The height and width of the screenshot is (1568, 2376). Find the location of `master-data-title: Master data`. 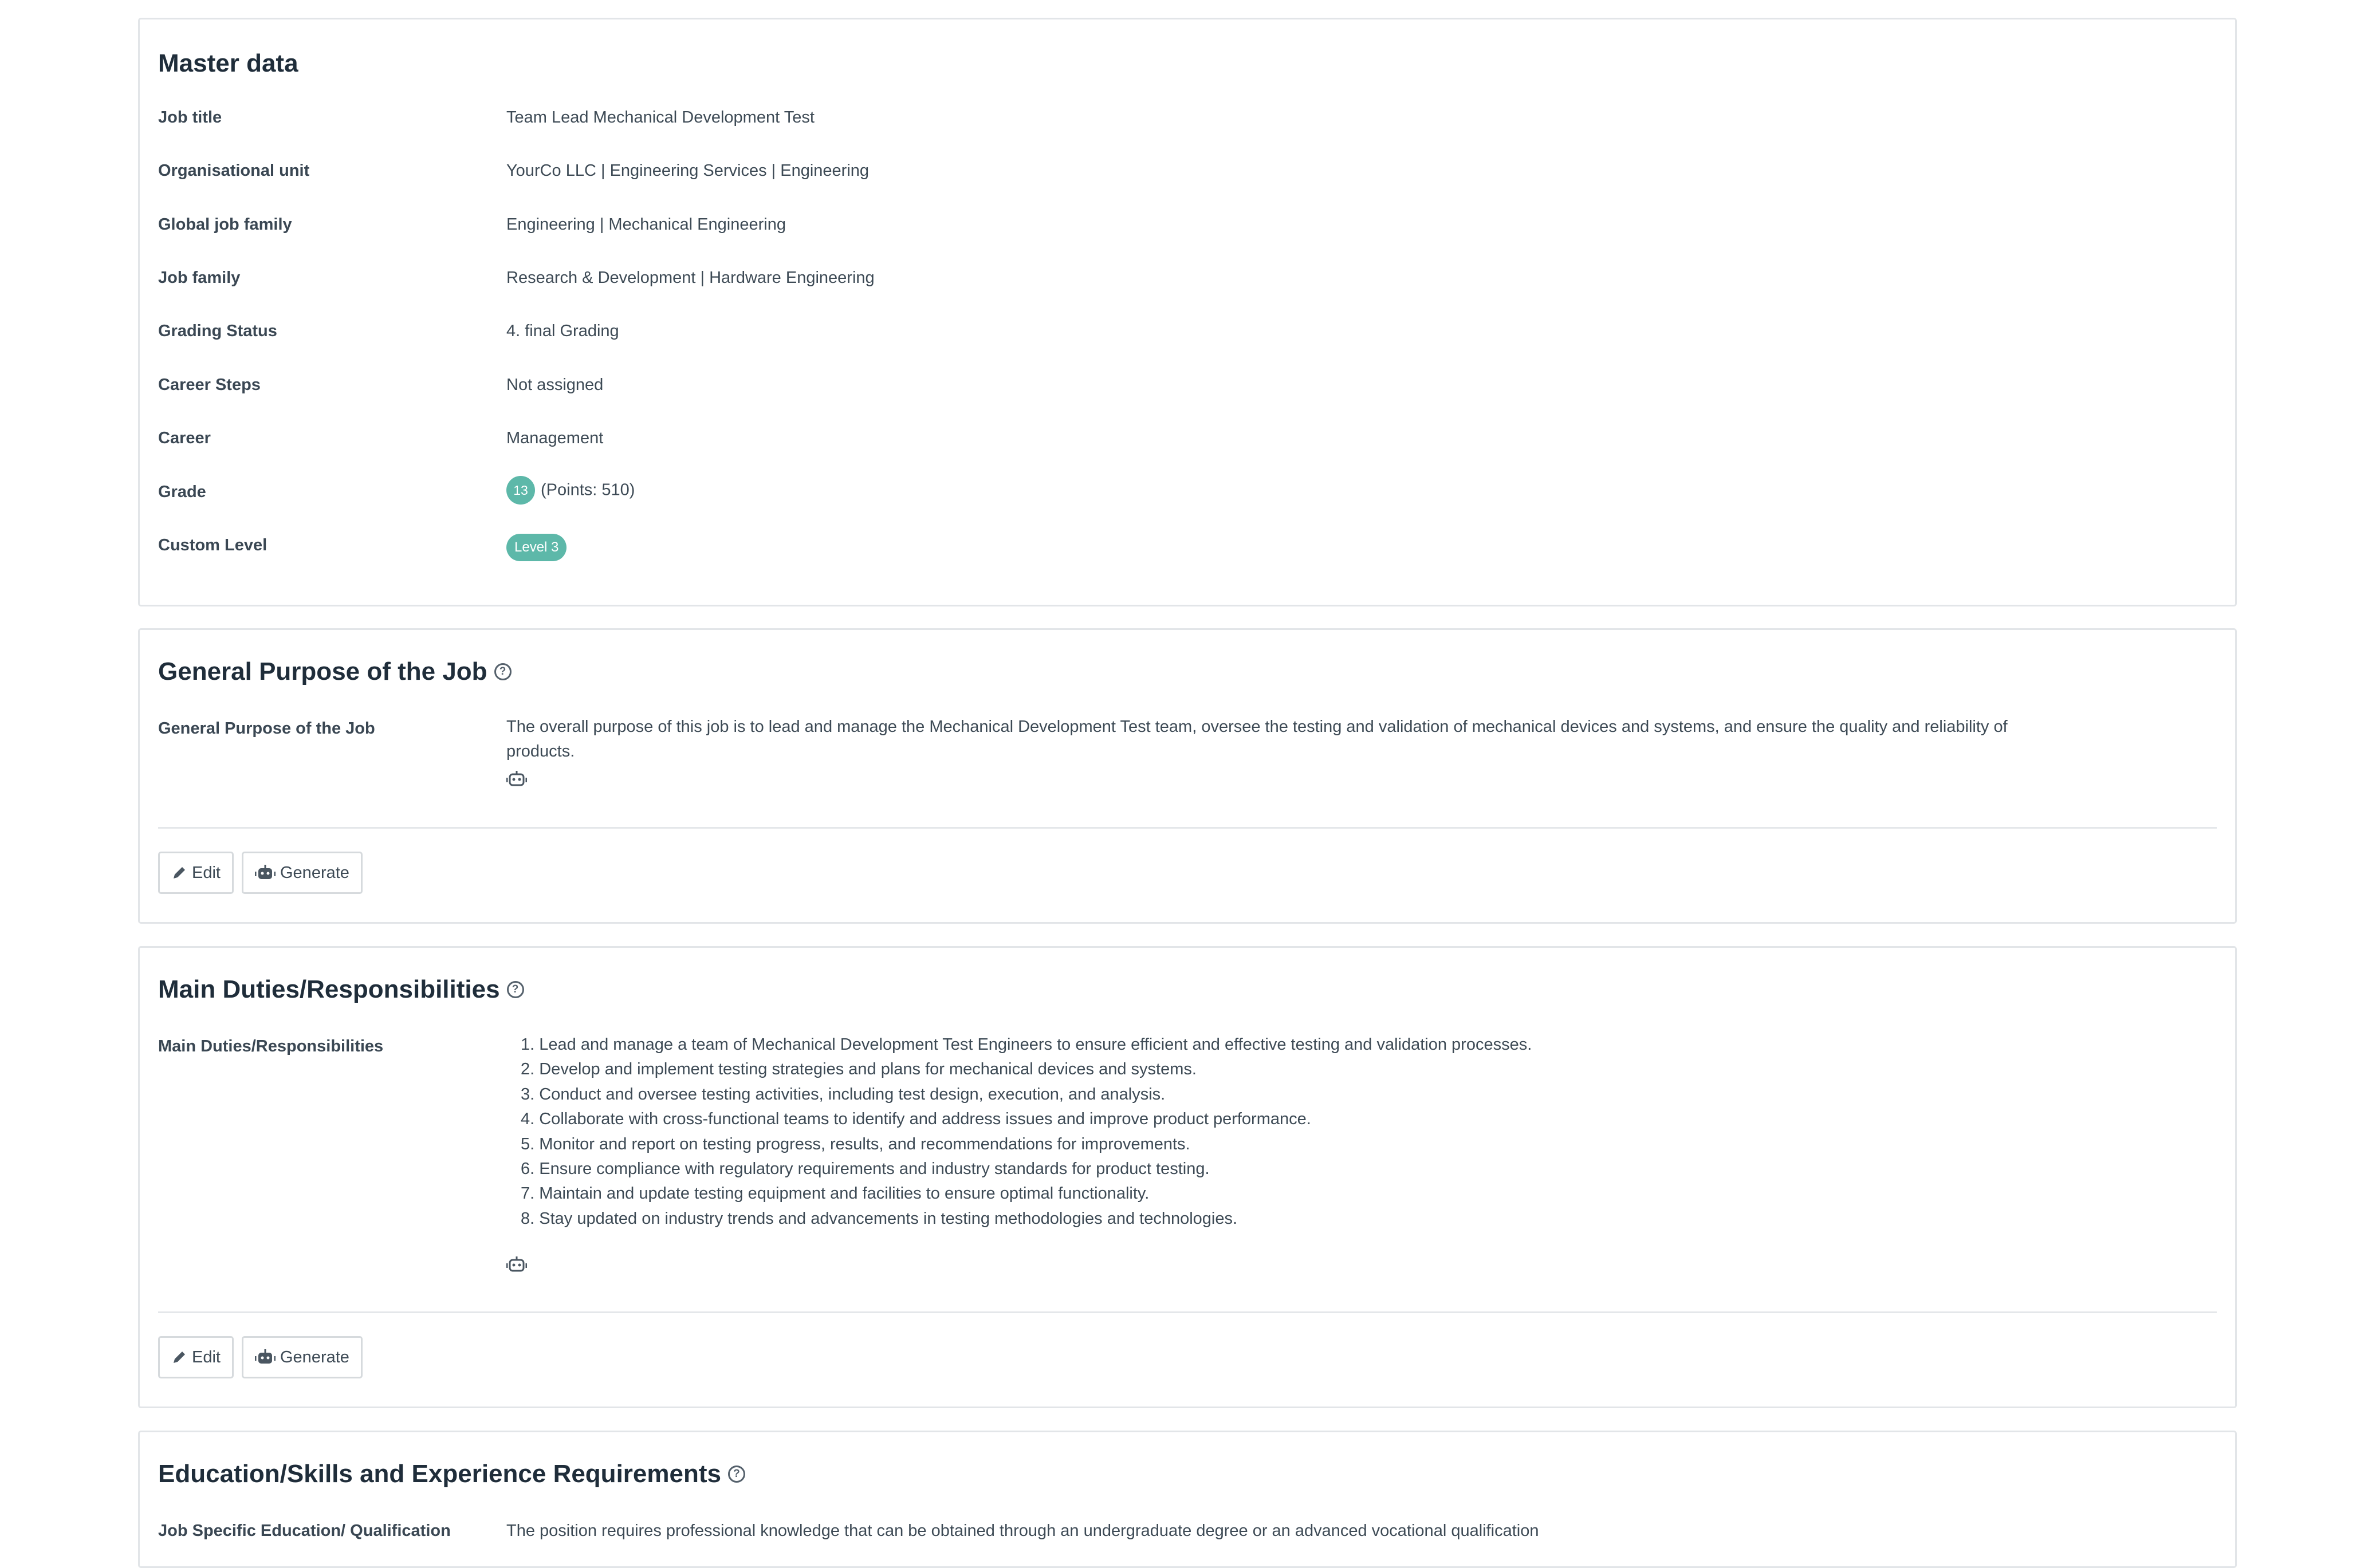

master-data-title: Master data is located at coordinates (228, 63).